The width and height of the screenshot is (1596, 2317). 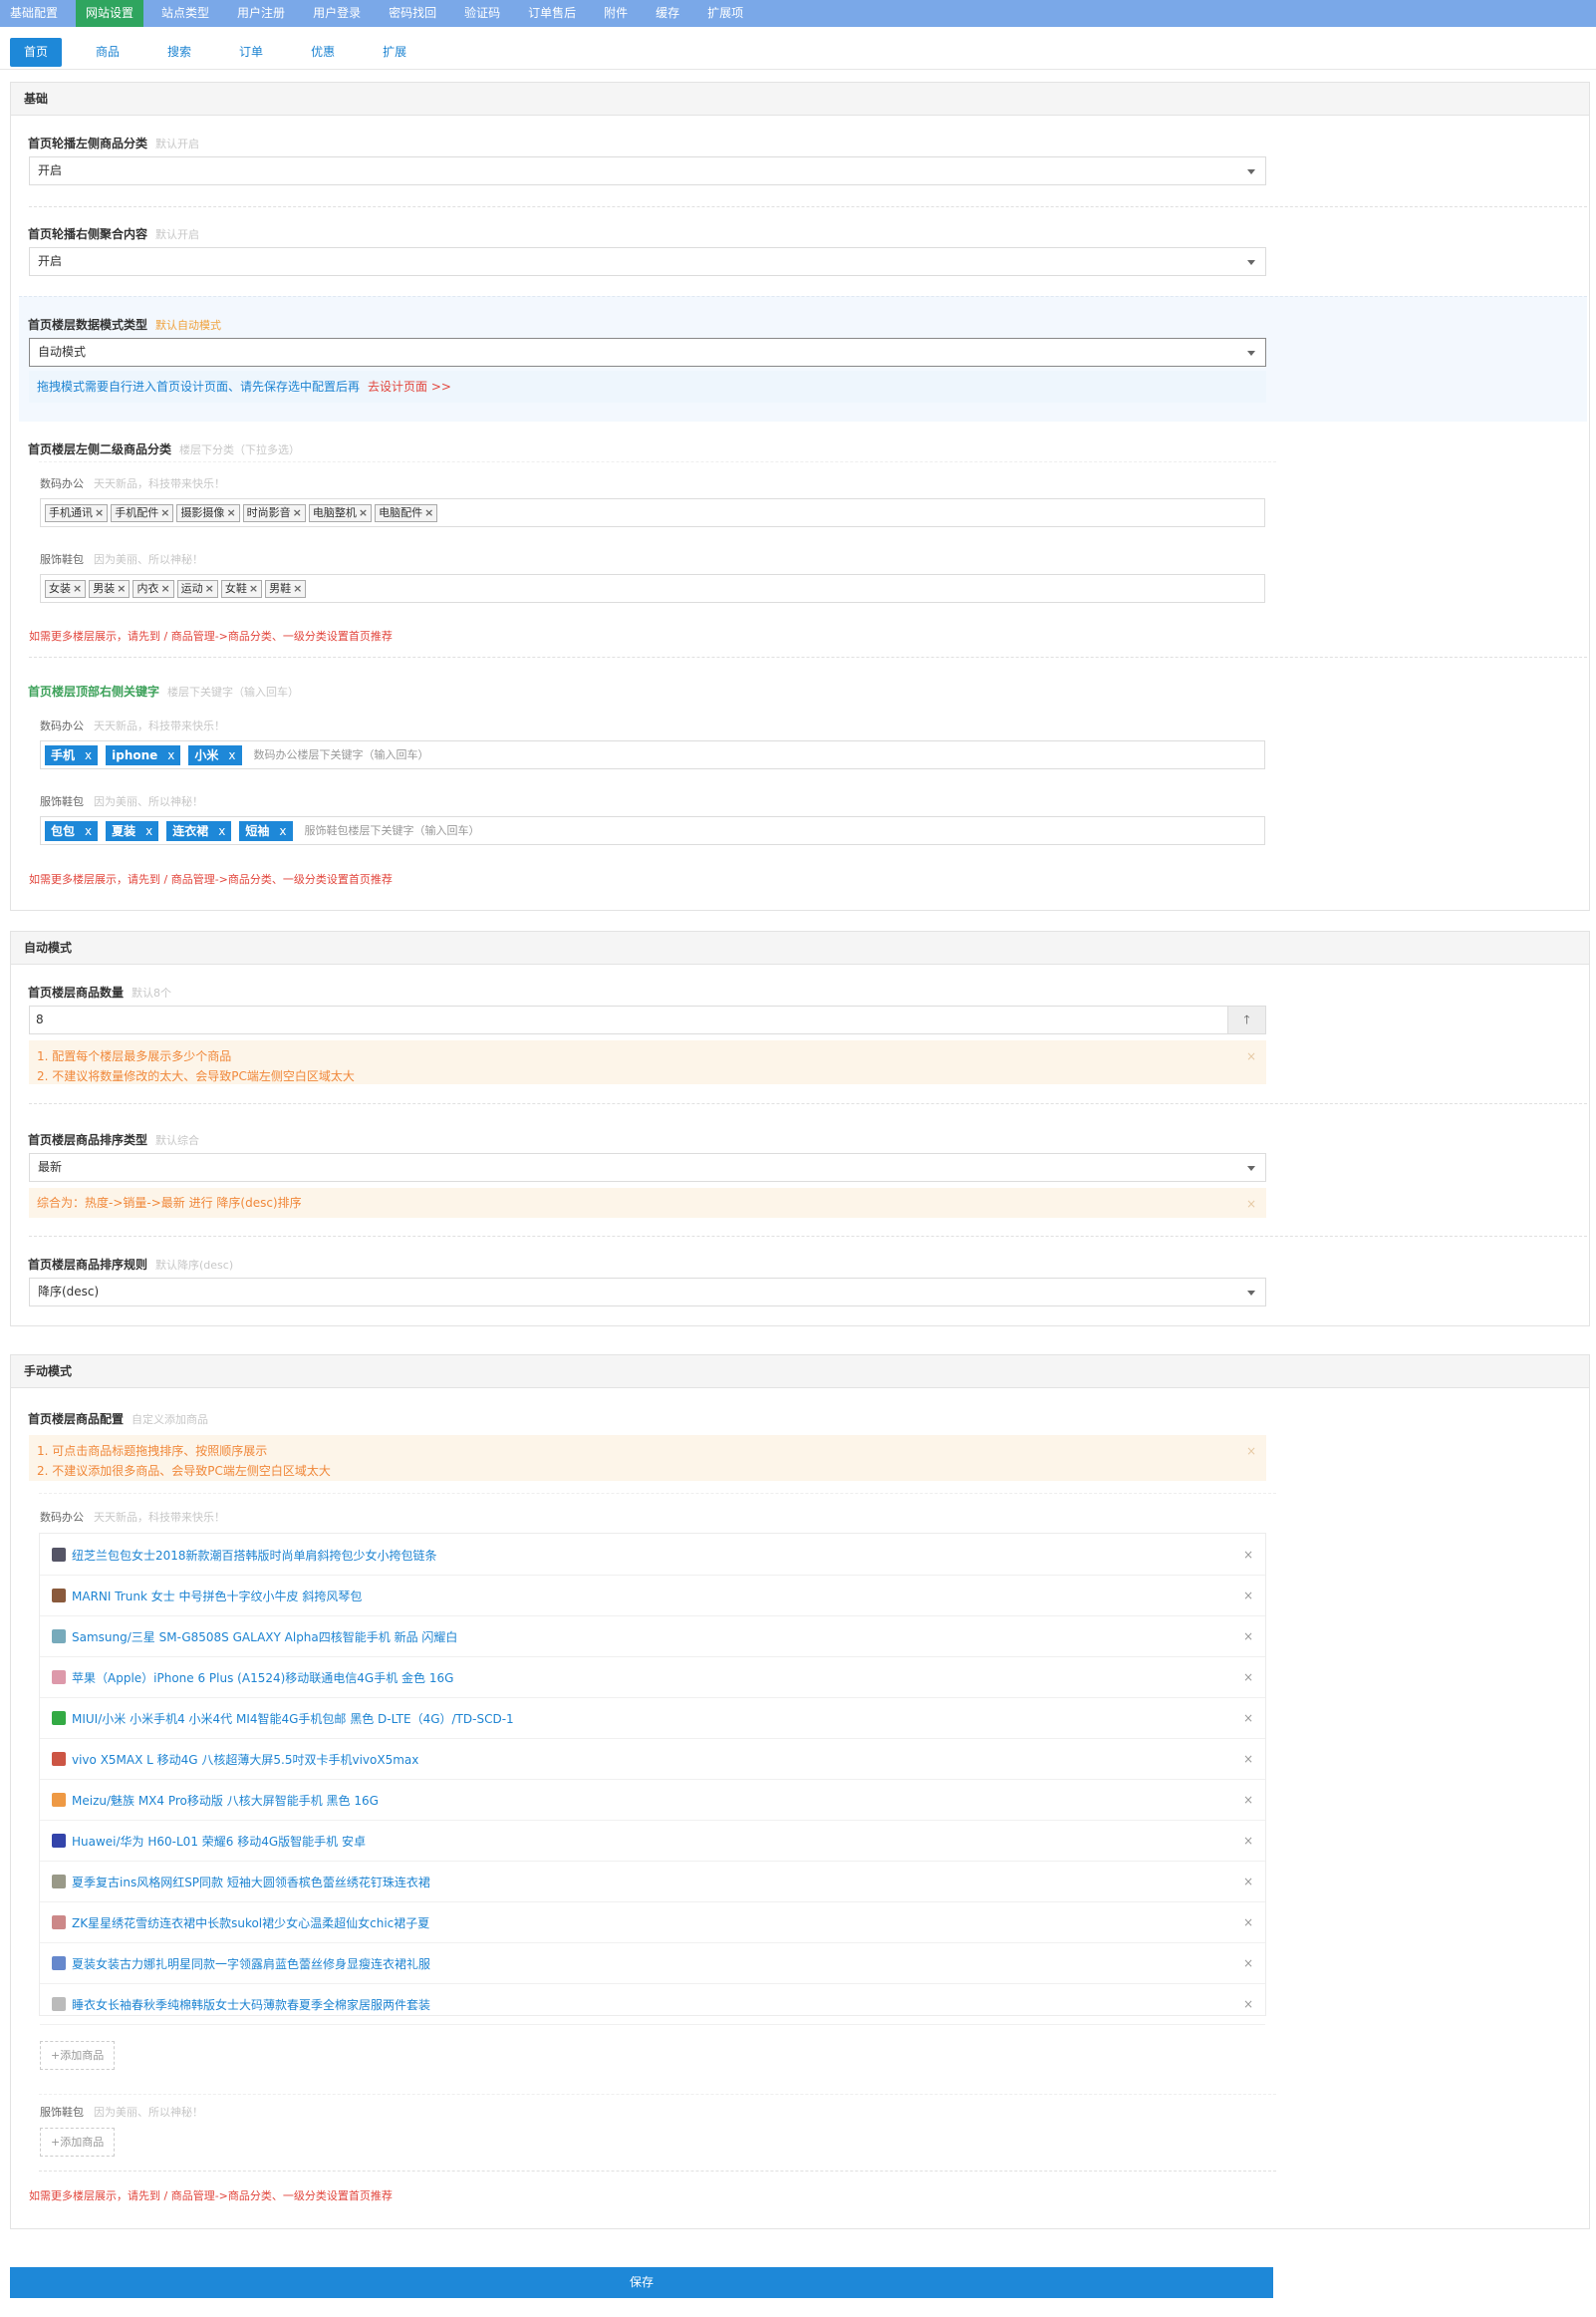 What do you see at coordinates (482, 13) in the screenshot?
I see `nav-captcha: 验证码` at bounding box center [482, 13].